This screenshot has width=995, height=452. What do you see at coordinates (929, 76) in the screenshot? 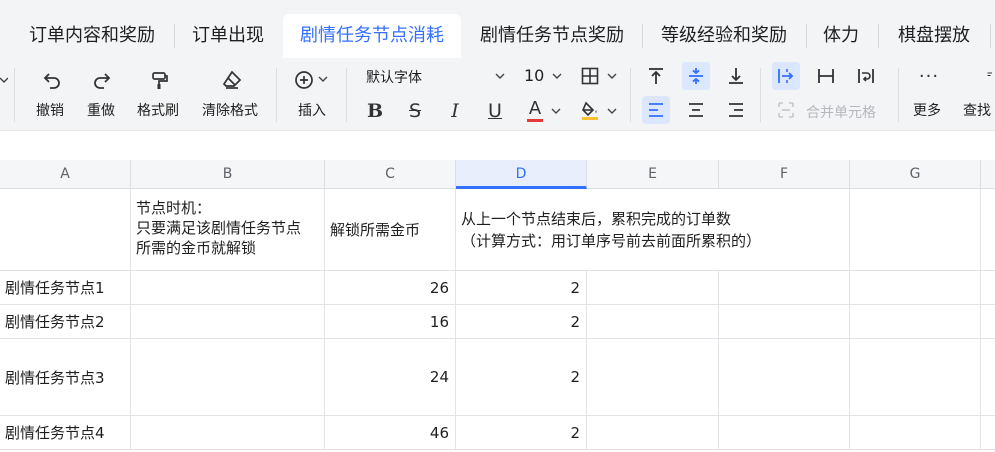
I see `more-icon: ···` at bounding box center [929, 76].